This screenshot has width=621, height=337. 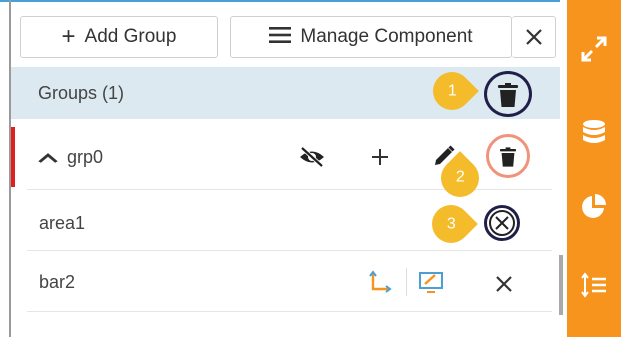 I want to click on chevron-up-icon, so click(x=48, y=157).